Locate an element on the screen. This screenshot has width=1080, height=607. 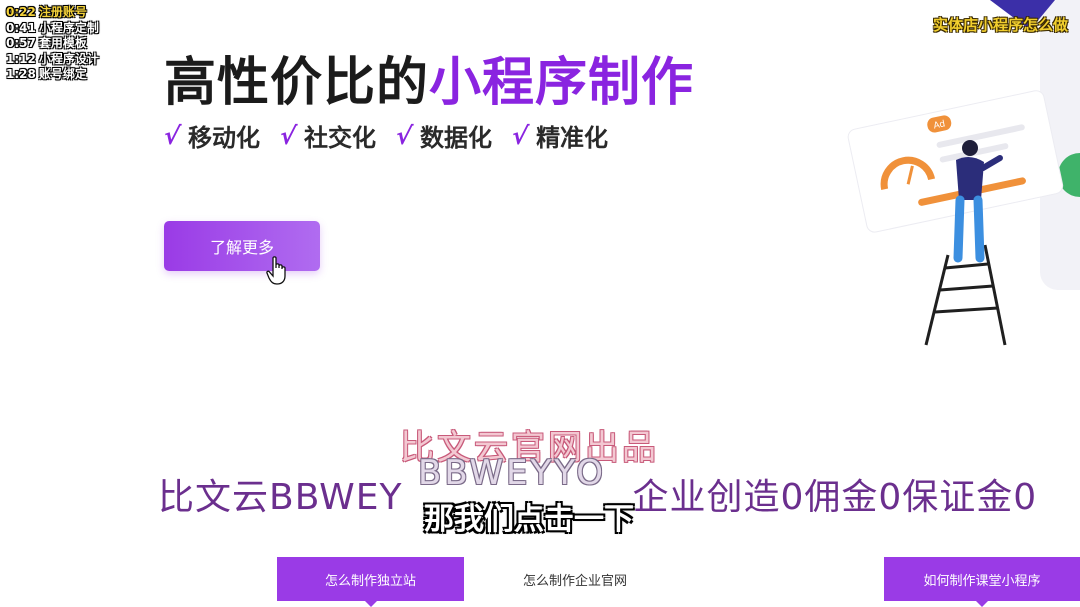
feature-item: √ 精准化 is located at coordinates (559, 137).